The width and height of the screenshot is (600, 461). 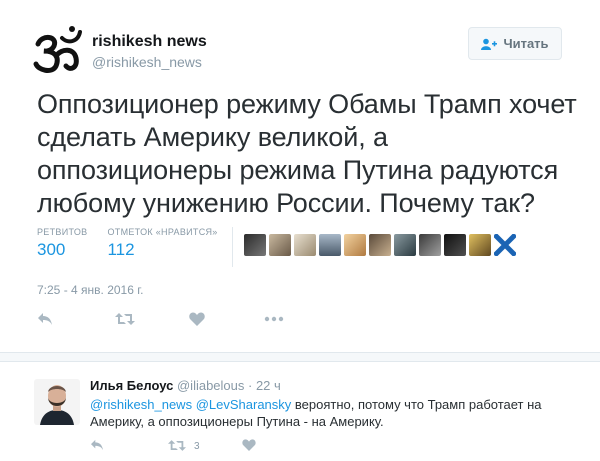 I want to click on add-user-icon, so click(x=489, y=44).